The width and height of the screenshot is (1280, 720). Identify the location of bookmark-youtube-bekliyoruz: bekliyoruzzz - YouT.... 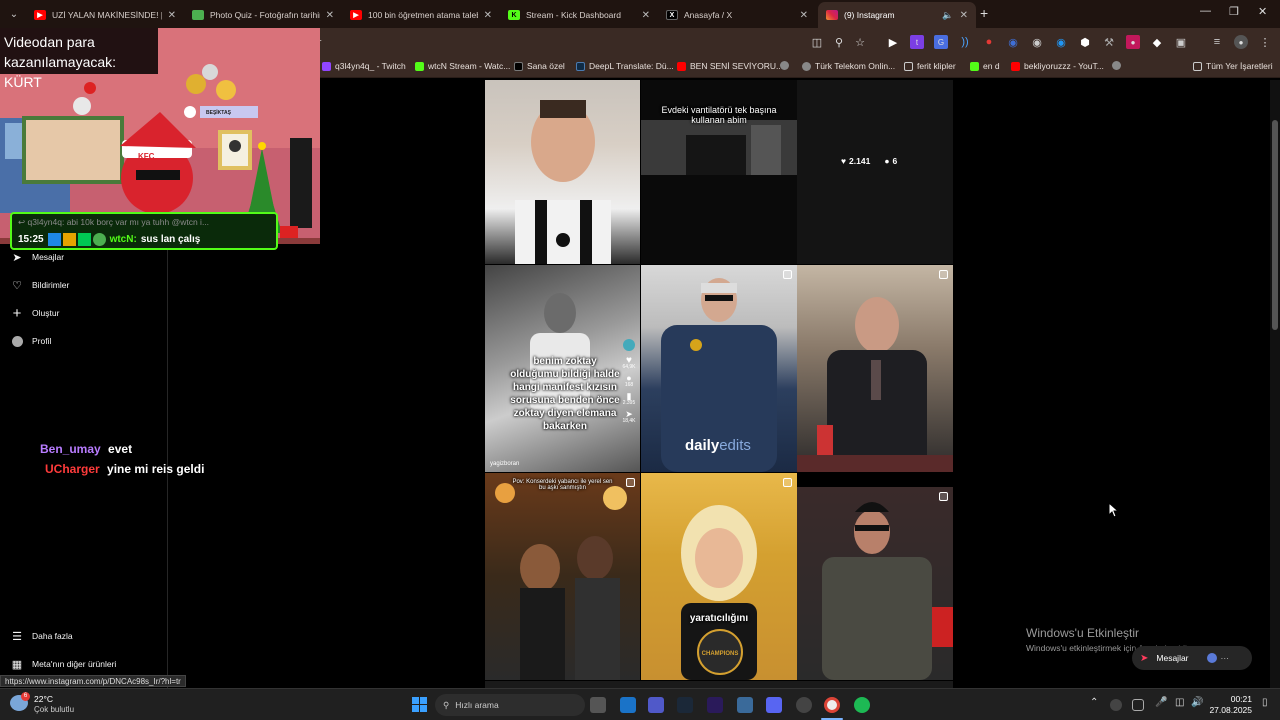
(1057, 66).